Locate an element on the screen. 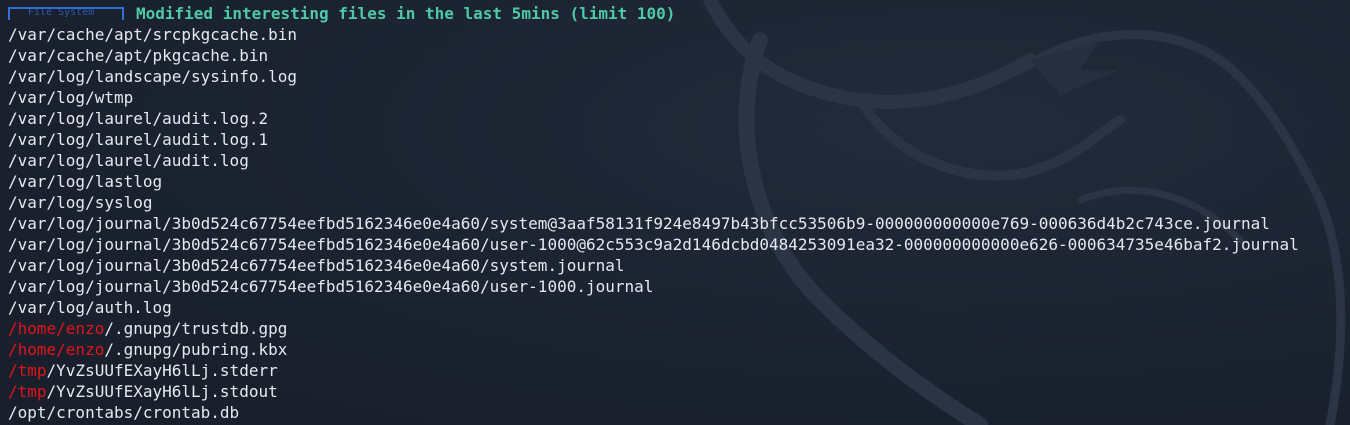 The width and height of the screenshot is (1350, 425). path-text: /var/log/auth.log is located at coordinates (90, 307).